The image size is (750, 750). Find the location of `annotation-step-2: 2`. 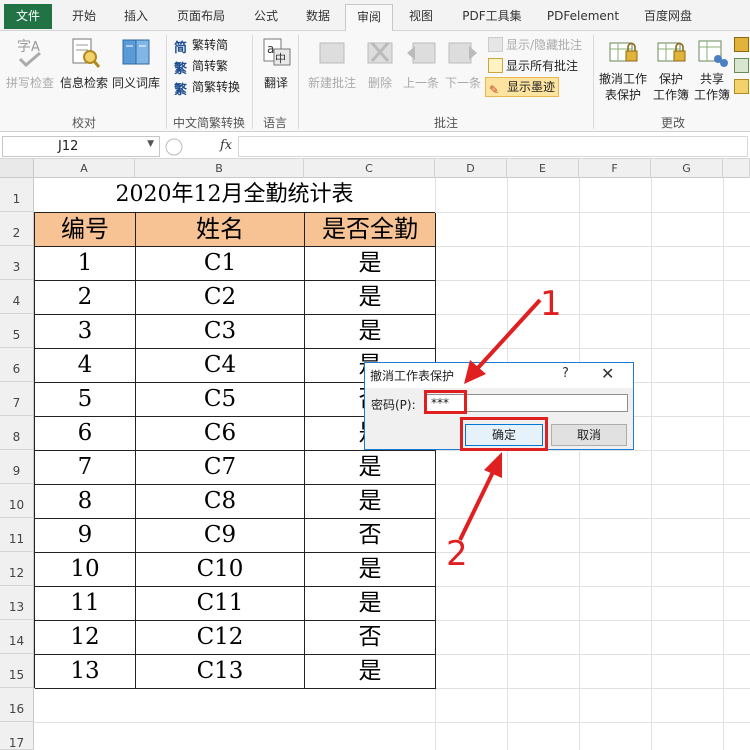

annotation-step-2: 2 is located at coordinates (457, 554).